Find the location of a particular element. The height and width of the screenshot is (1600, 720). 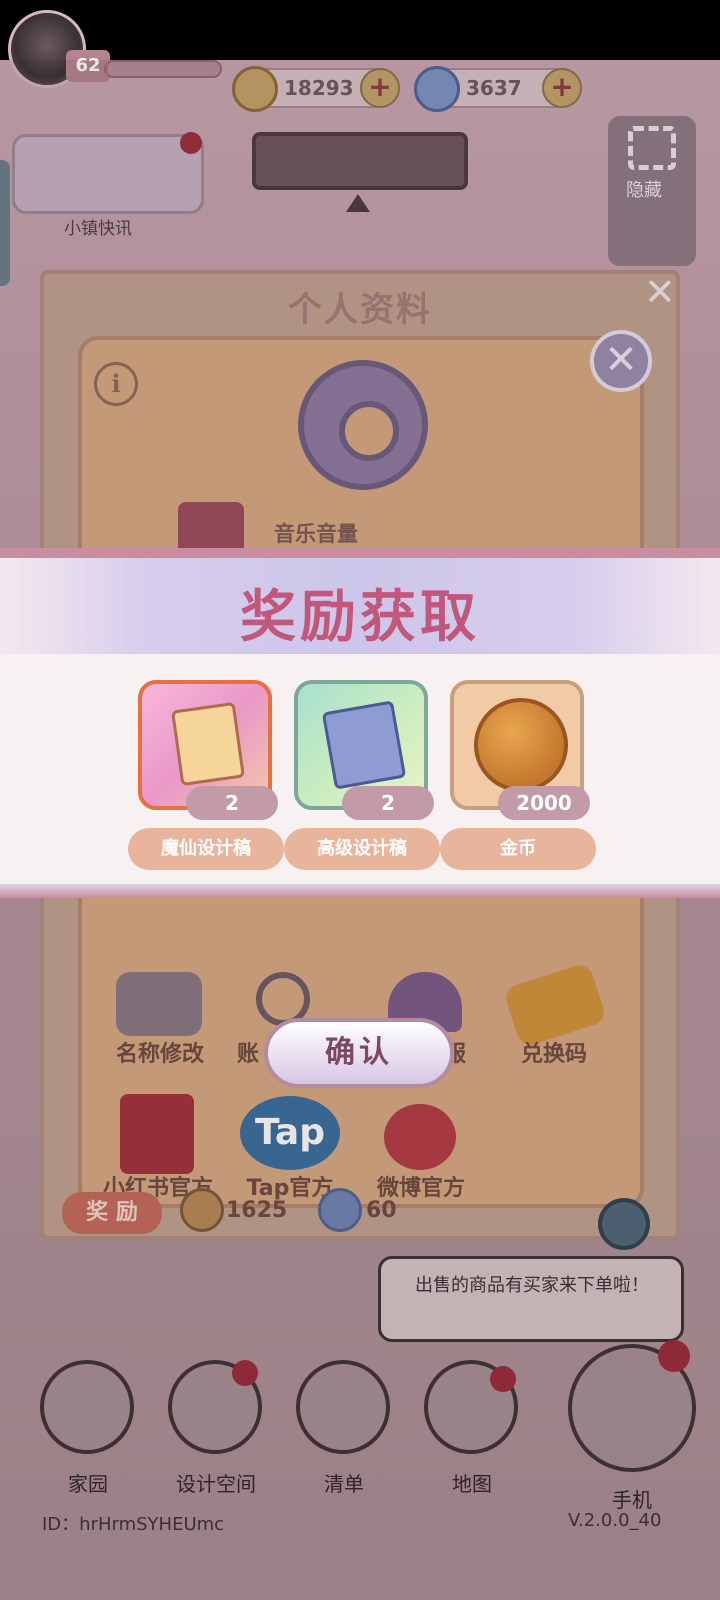

item-name: 高级设计稿 is located at coordinates (362, 849).